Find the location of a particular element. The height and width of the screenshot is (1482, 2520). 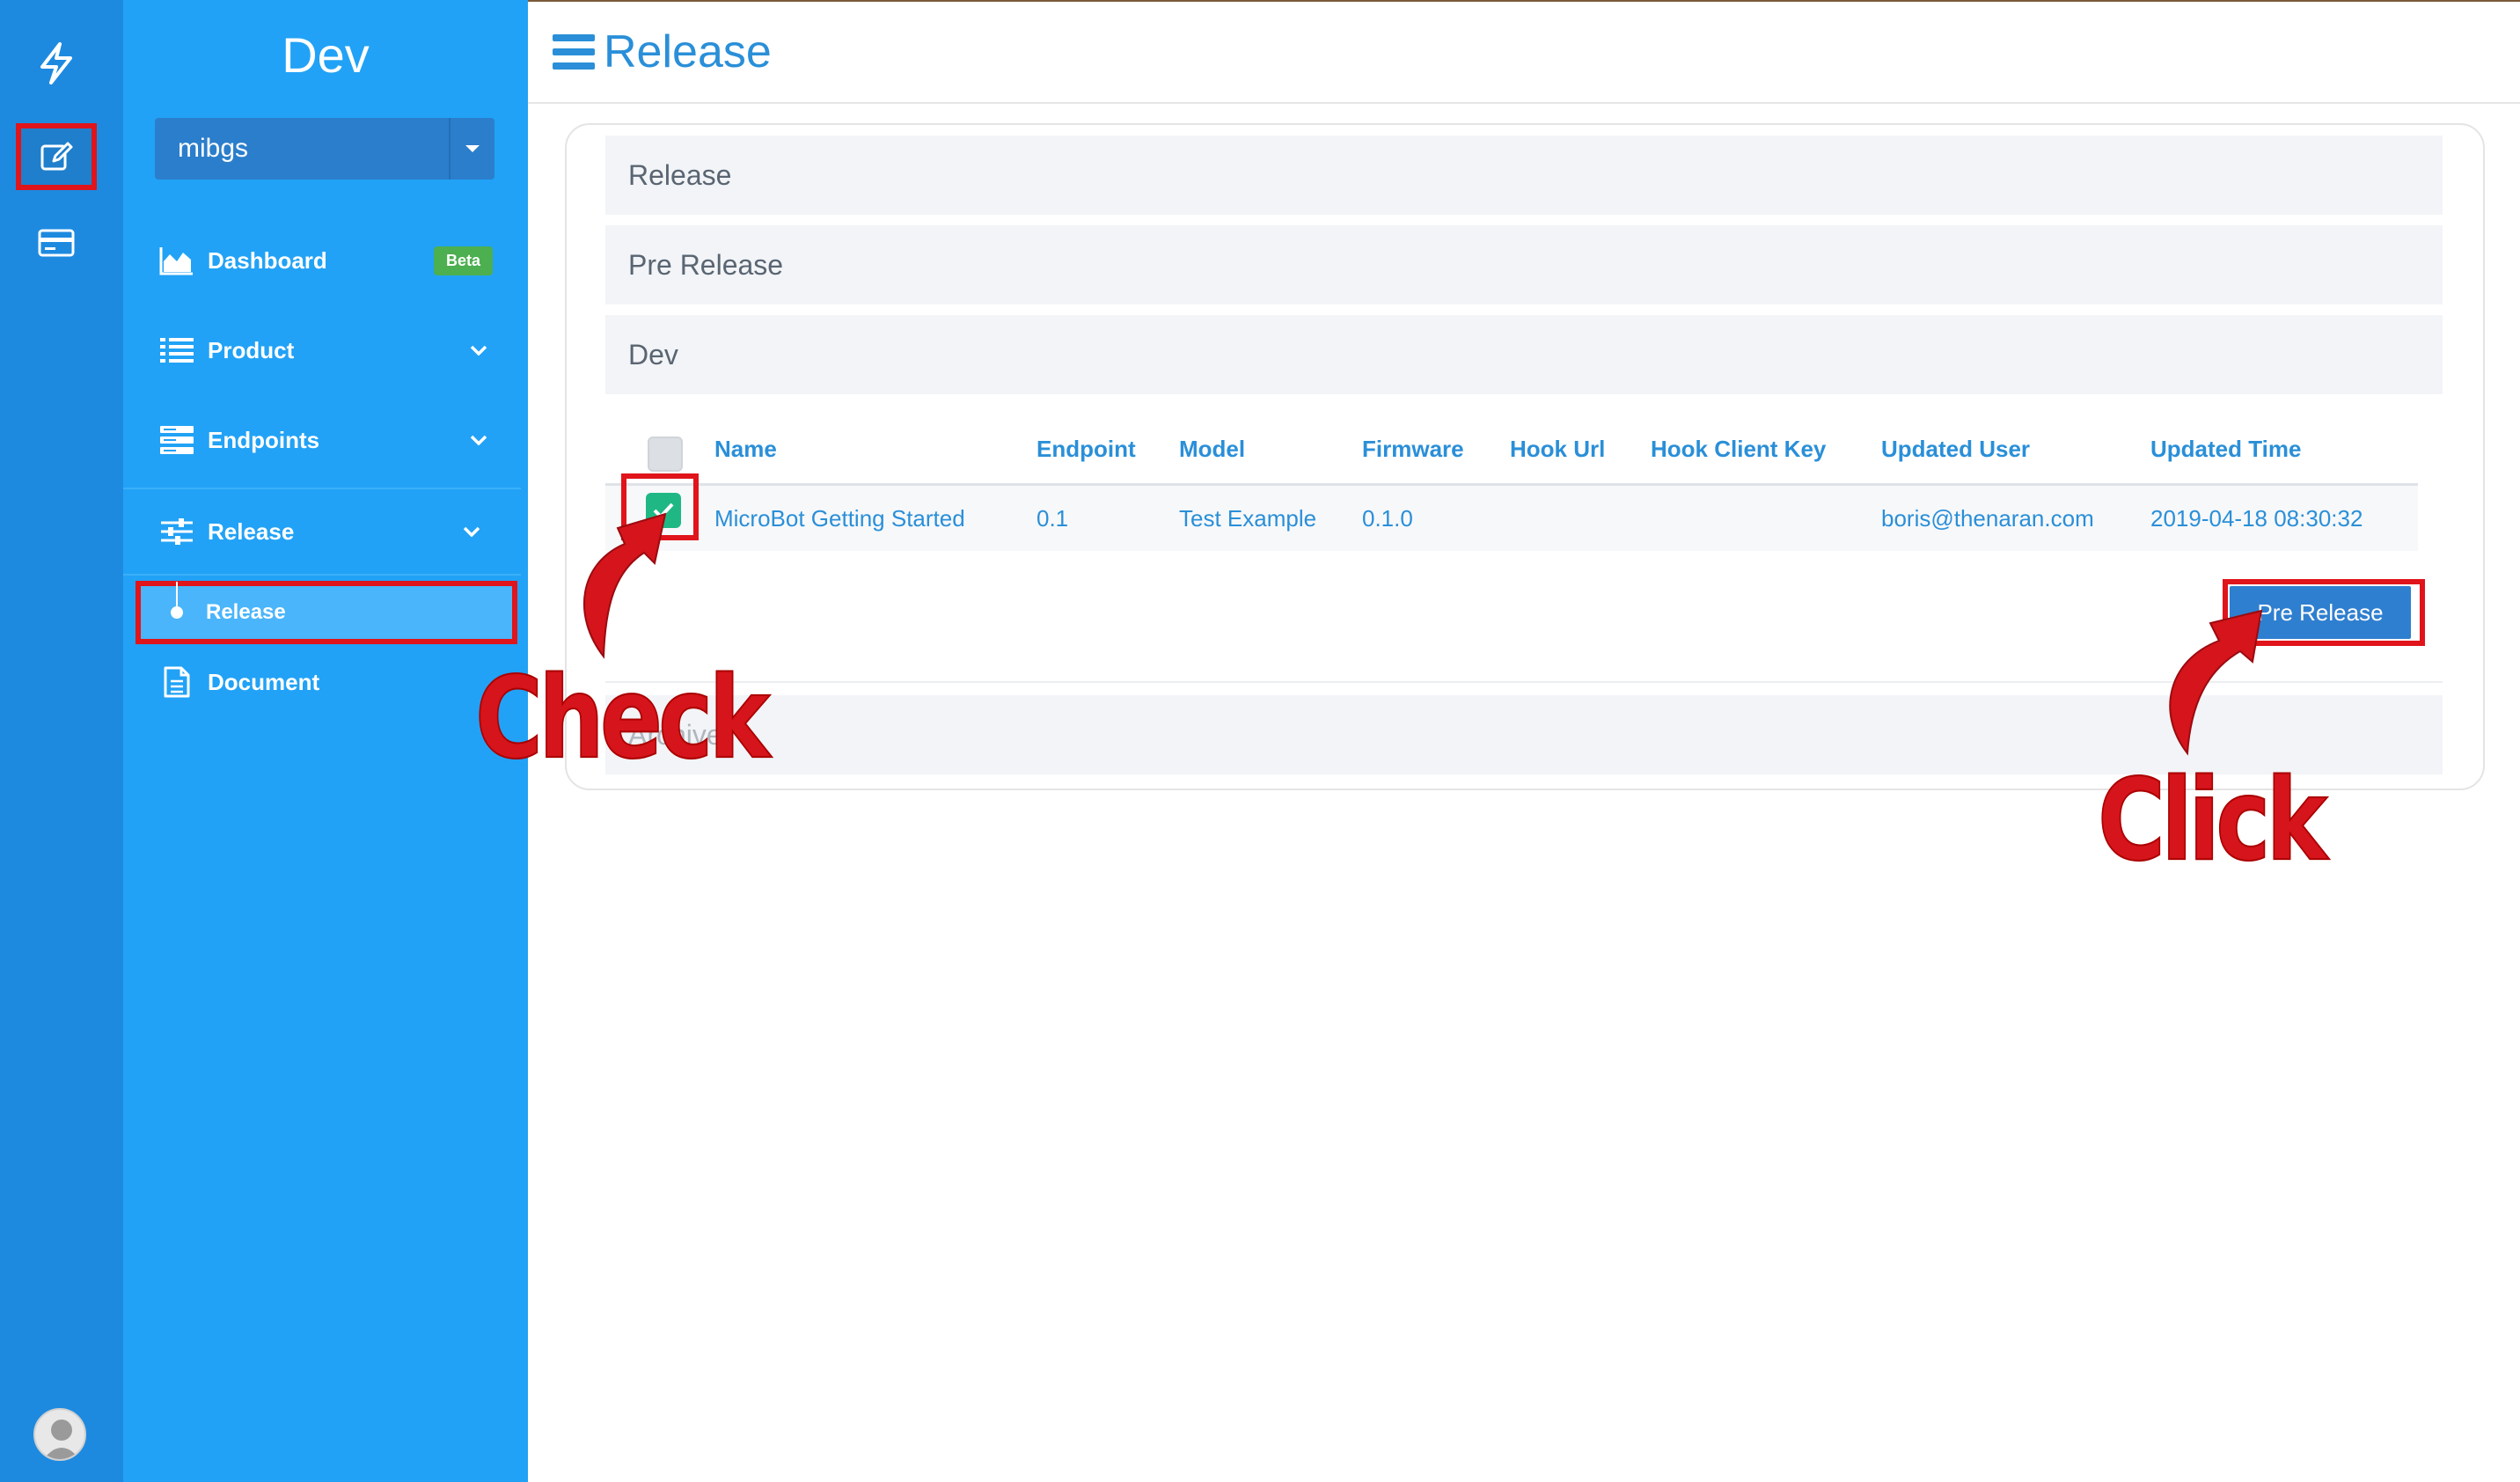

accordion-release: Release is located at coordinates (1524, 176).